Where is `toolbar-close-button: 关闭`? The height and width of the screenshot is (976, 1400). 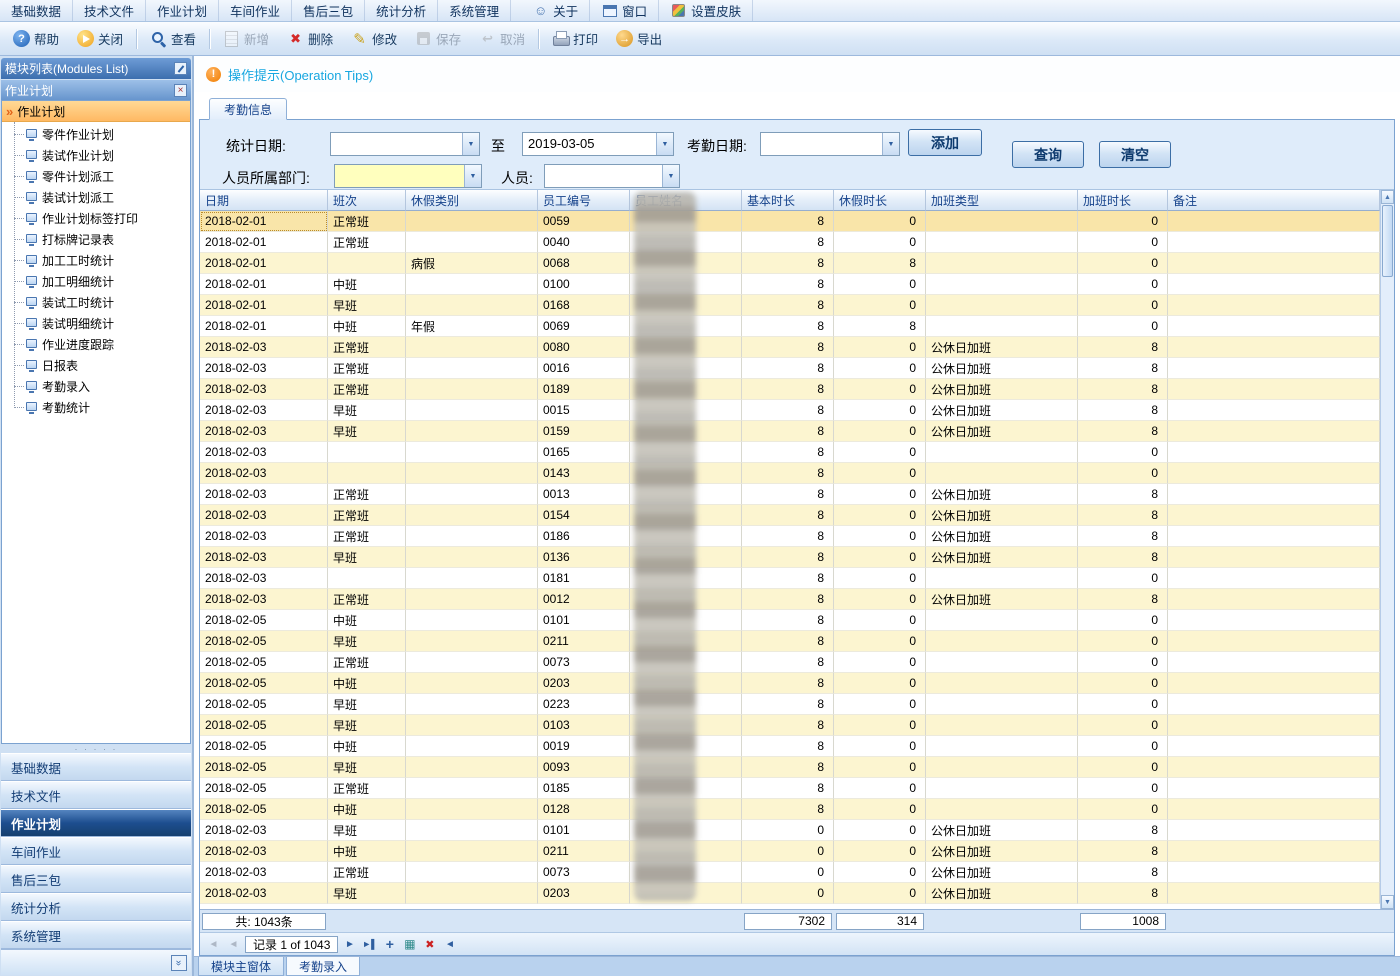 toolbar-close-button: 关闭 is located at coordinates (100, 38).